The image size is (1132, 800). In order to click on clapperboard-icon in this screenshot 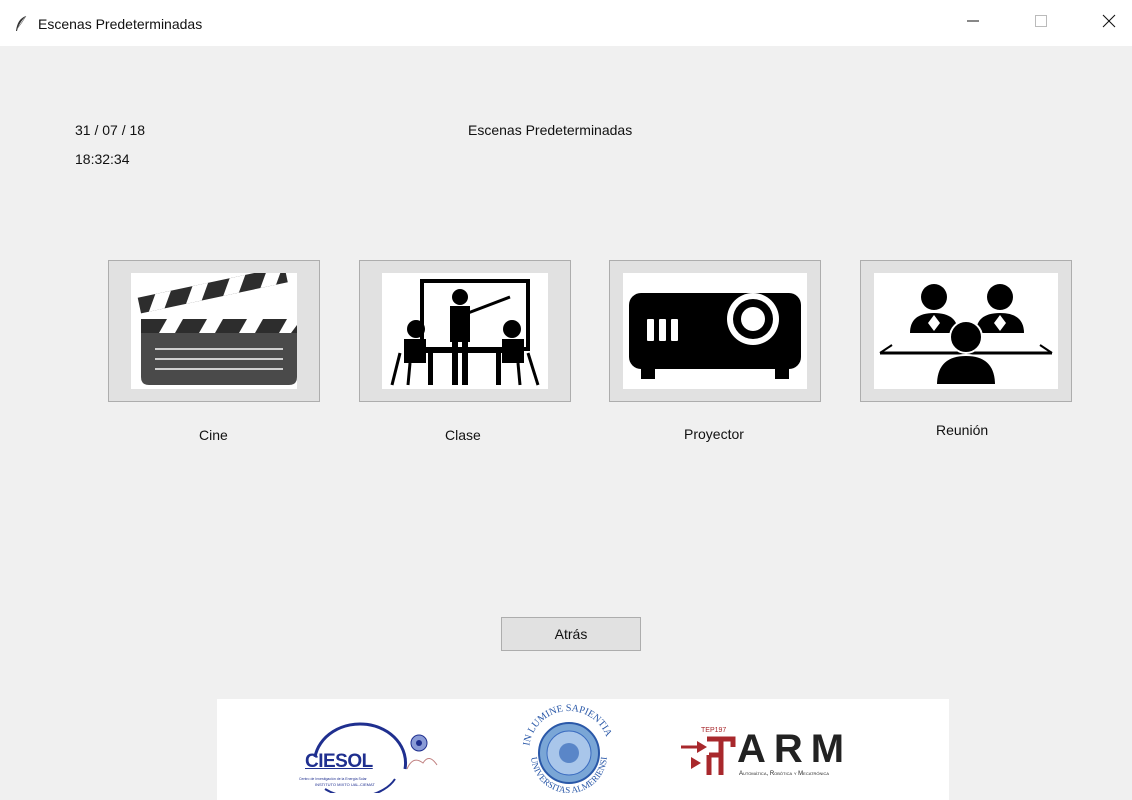, I will do `click(214, 331)`.